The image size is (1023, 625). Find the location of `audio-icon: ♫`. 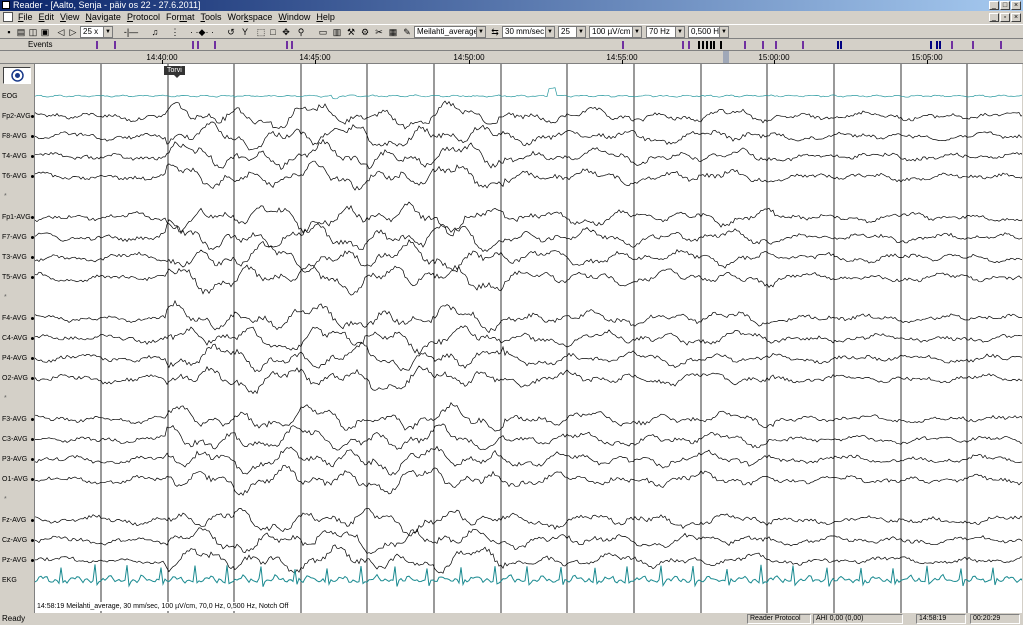

audio-icon: ♫ is located at coordinates (155, 32).